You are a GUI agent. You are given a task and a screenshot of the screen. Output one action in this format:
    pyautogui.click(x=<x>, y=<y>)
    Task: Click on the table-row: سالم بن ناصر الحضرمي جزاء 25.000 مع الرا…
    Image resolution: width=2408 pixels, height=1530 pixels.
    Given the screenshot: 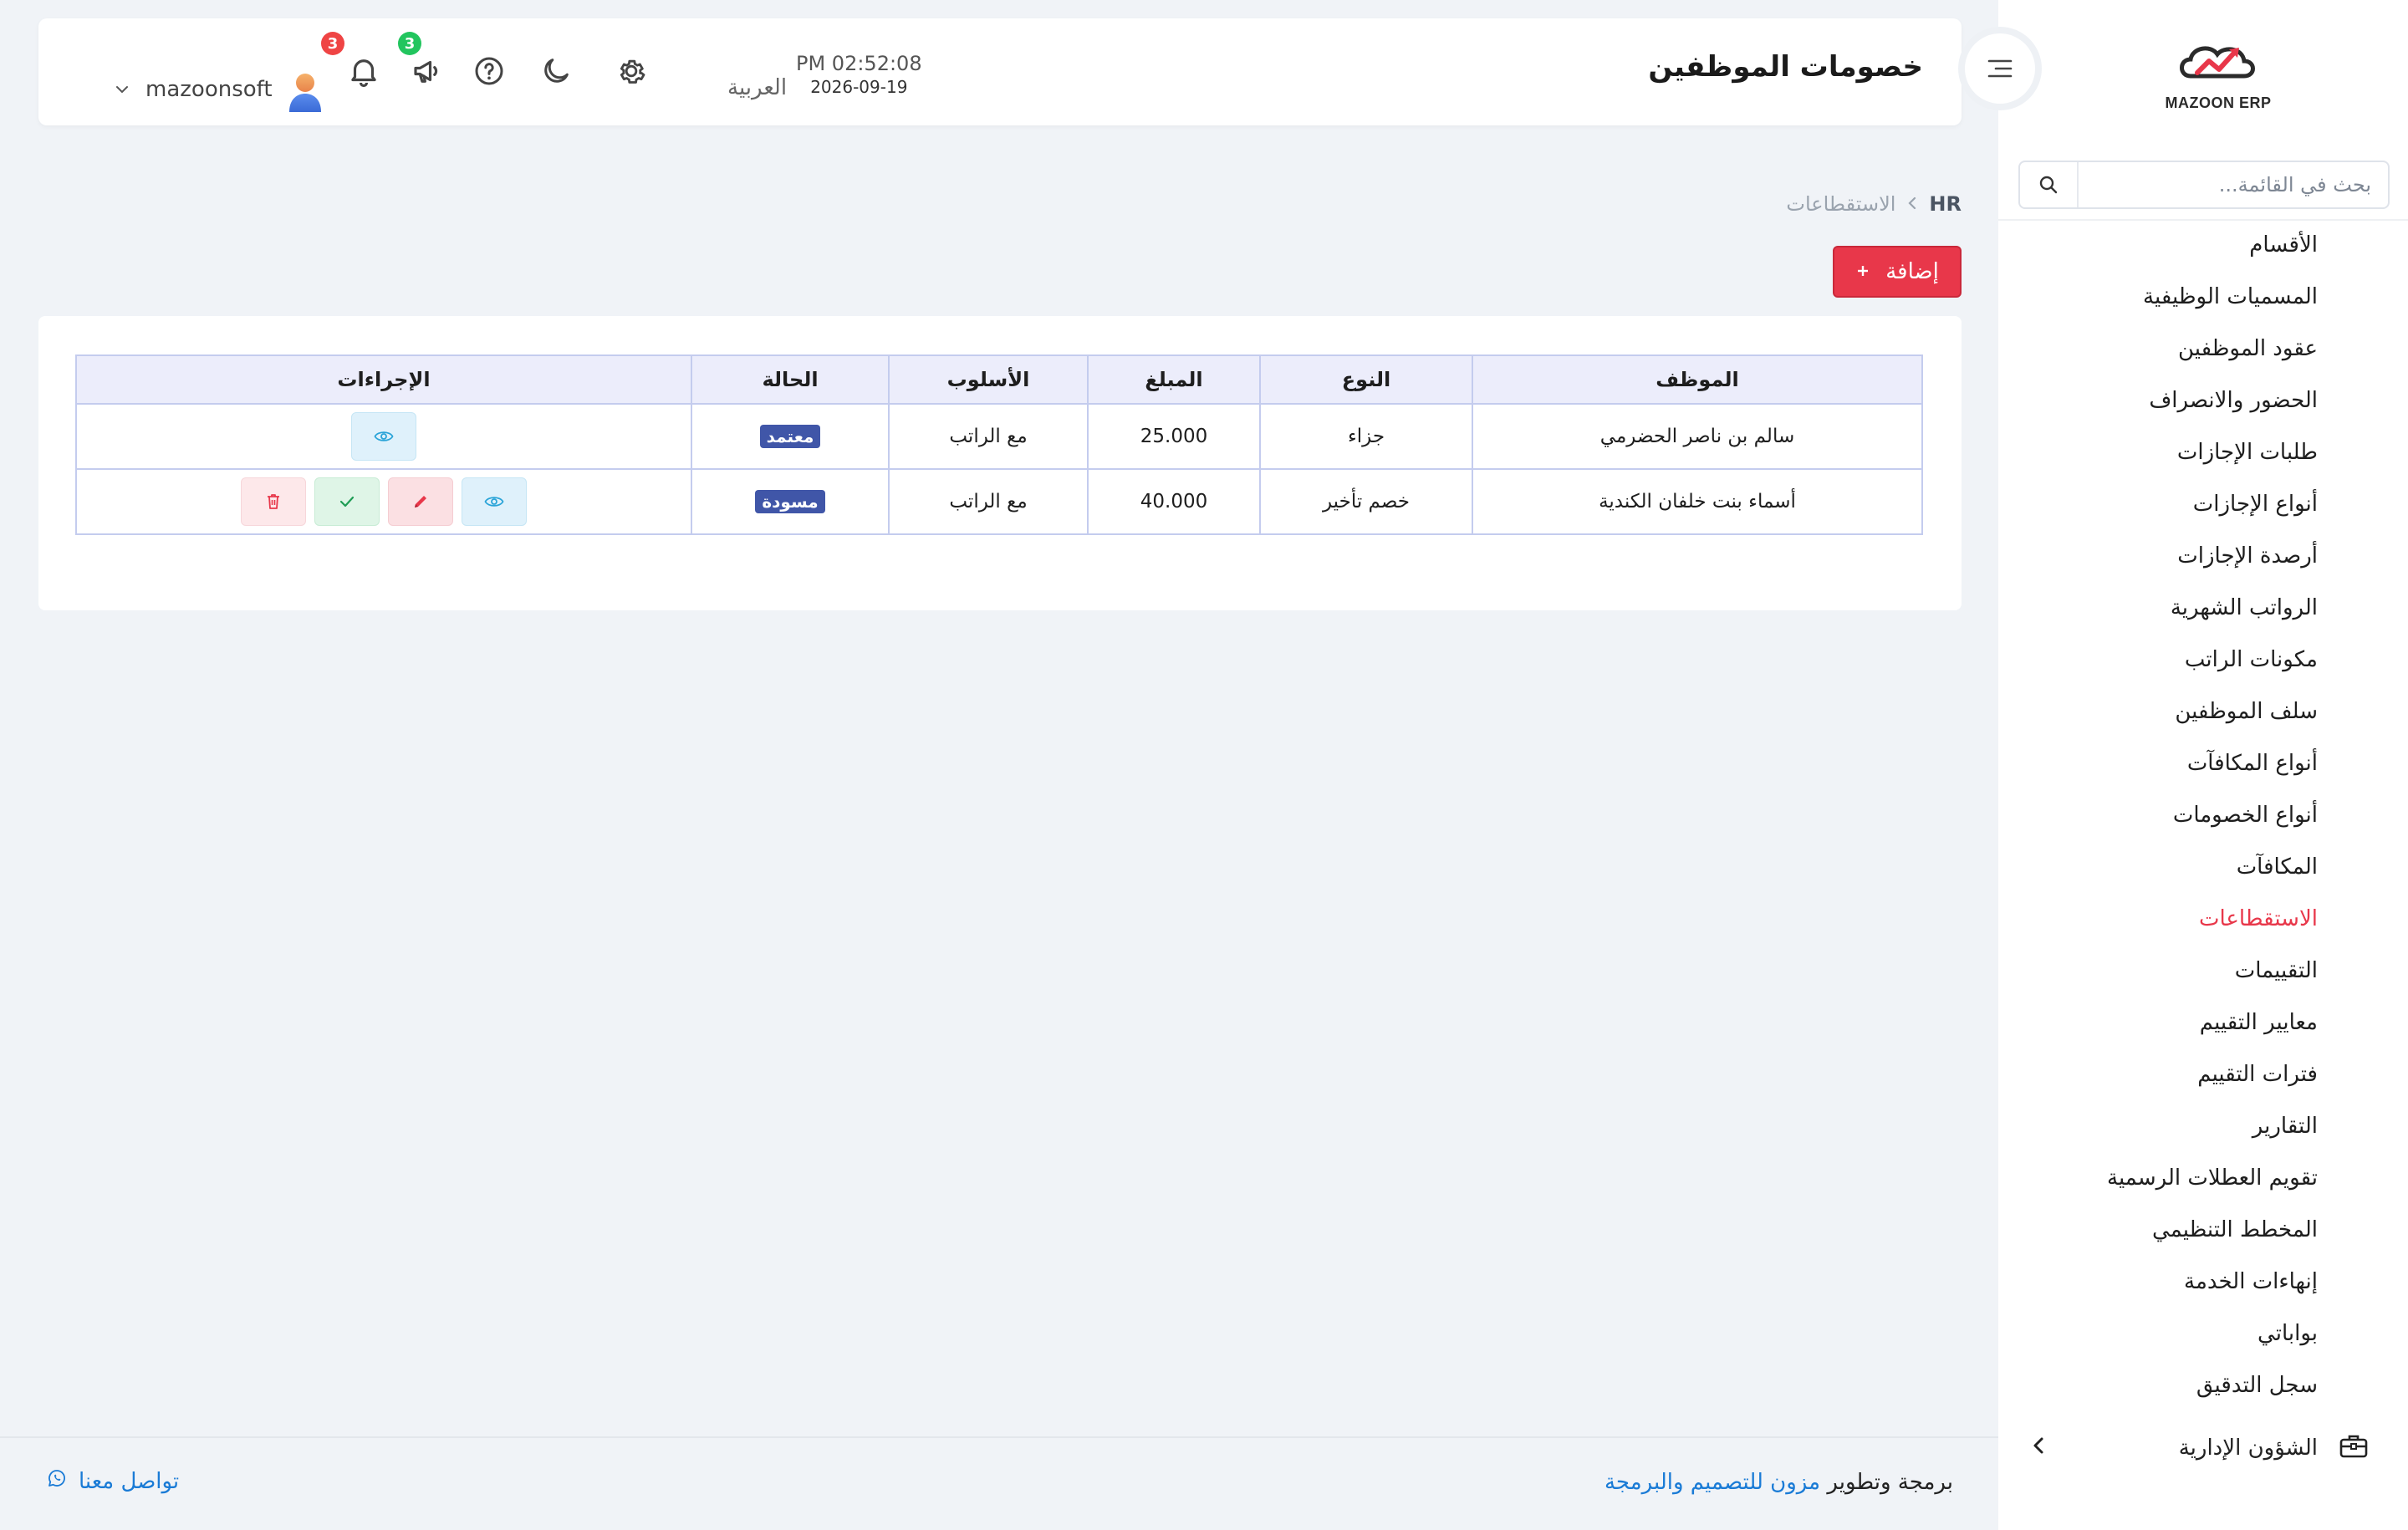 What is the action you would take?
    pyautogui.click(x=999, y=437)
    